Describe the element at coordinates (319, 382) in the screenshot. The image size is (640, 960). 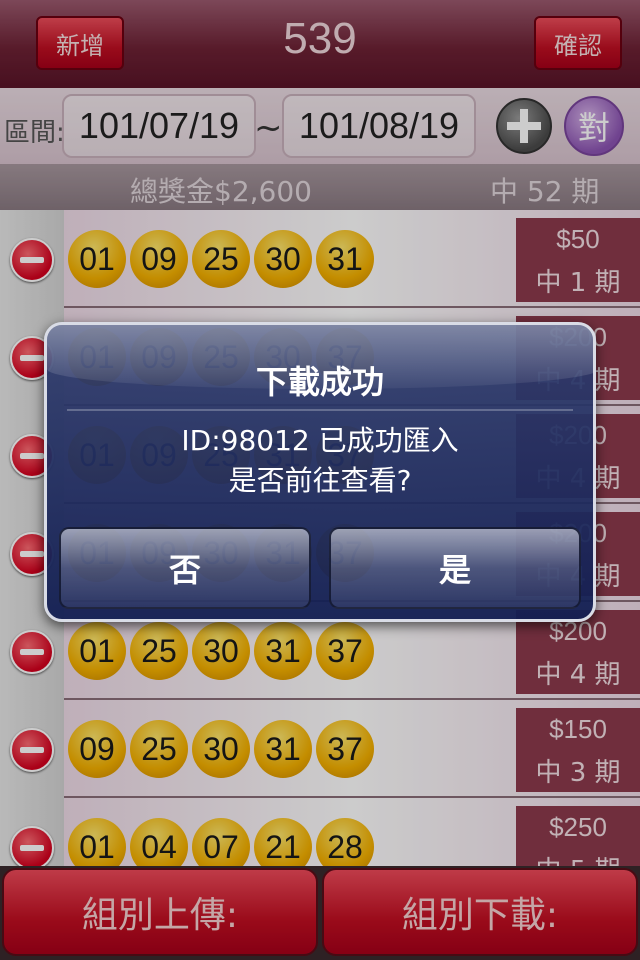
I see `alert-title: 下載成功` at that location.